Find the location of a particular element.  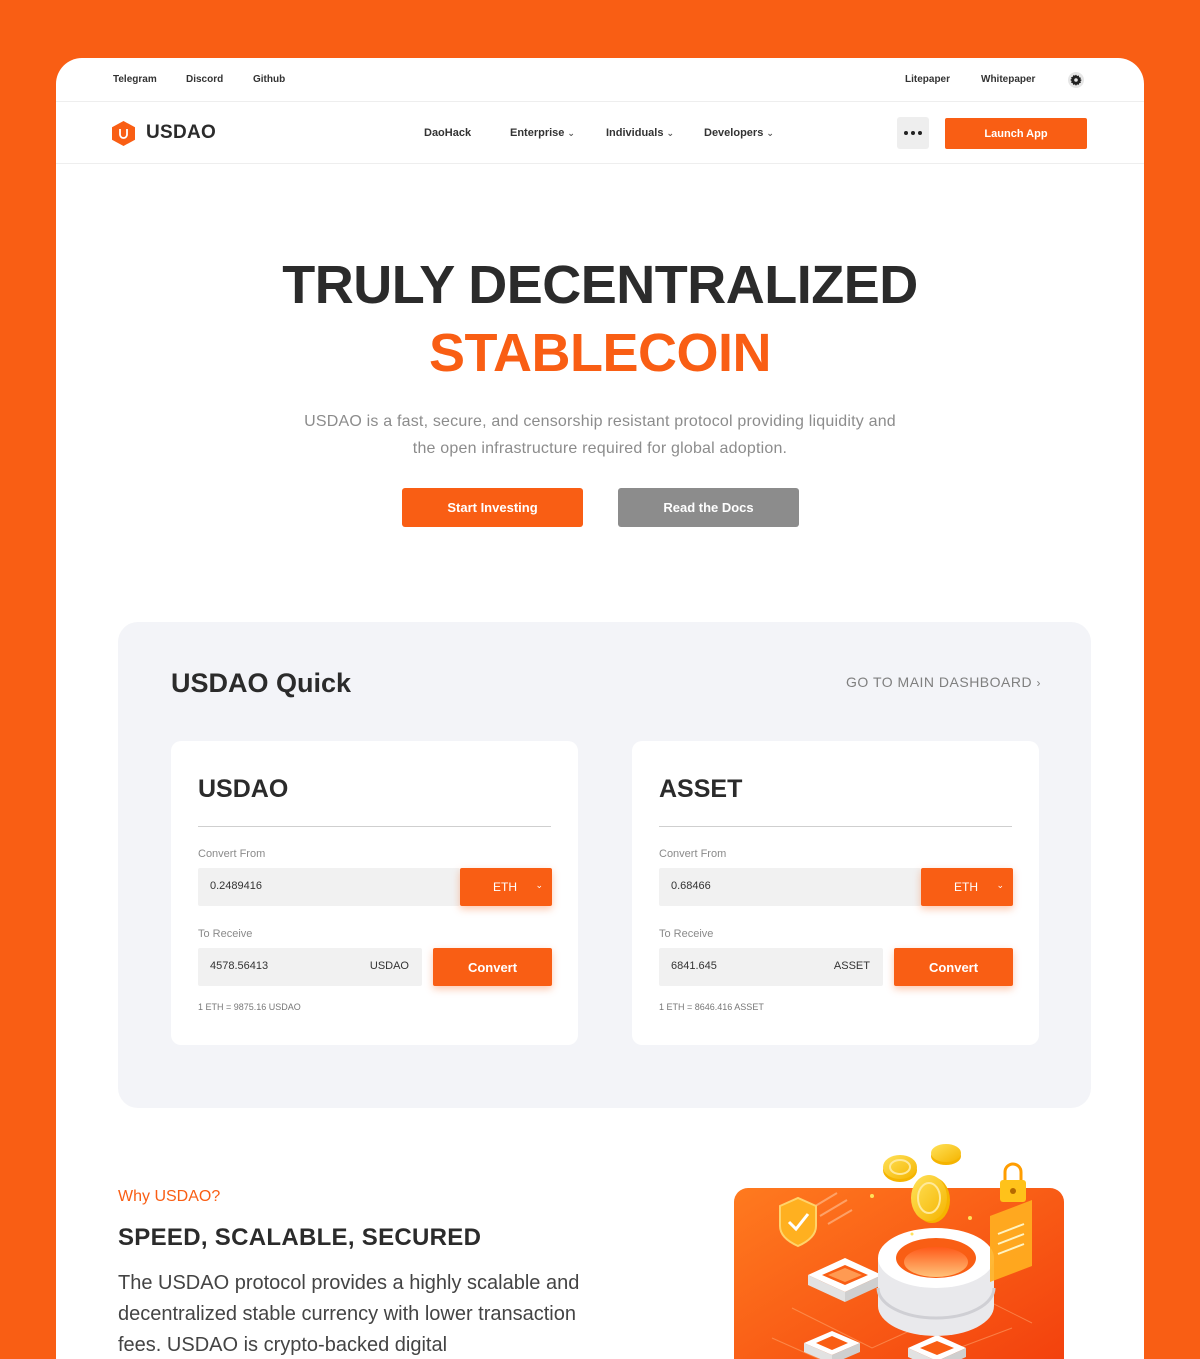

nav-enterprise-label: Enterprise is located at coordinates (537, 133).